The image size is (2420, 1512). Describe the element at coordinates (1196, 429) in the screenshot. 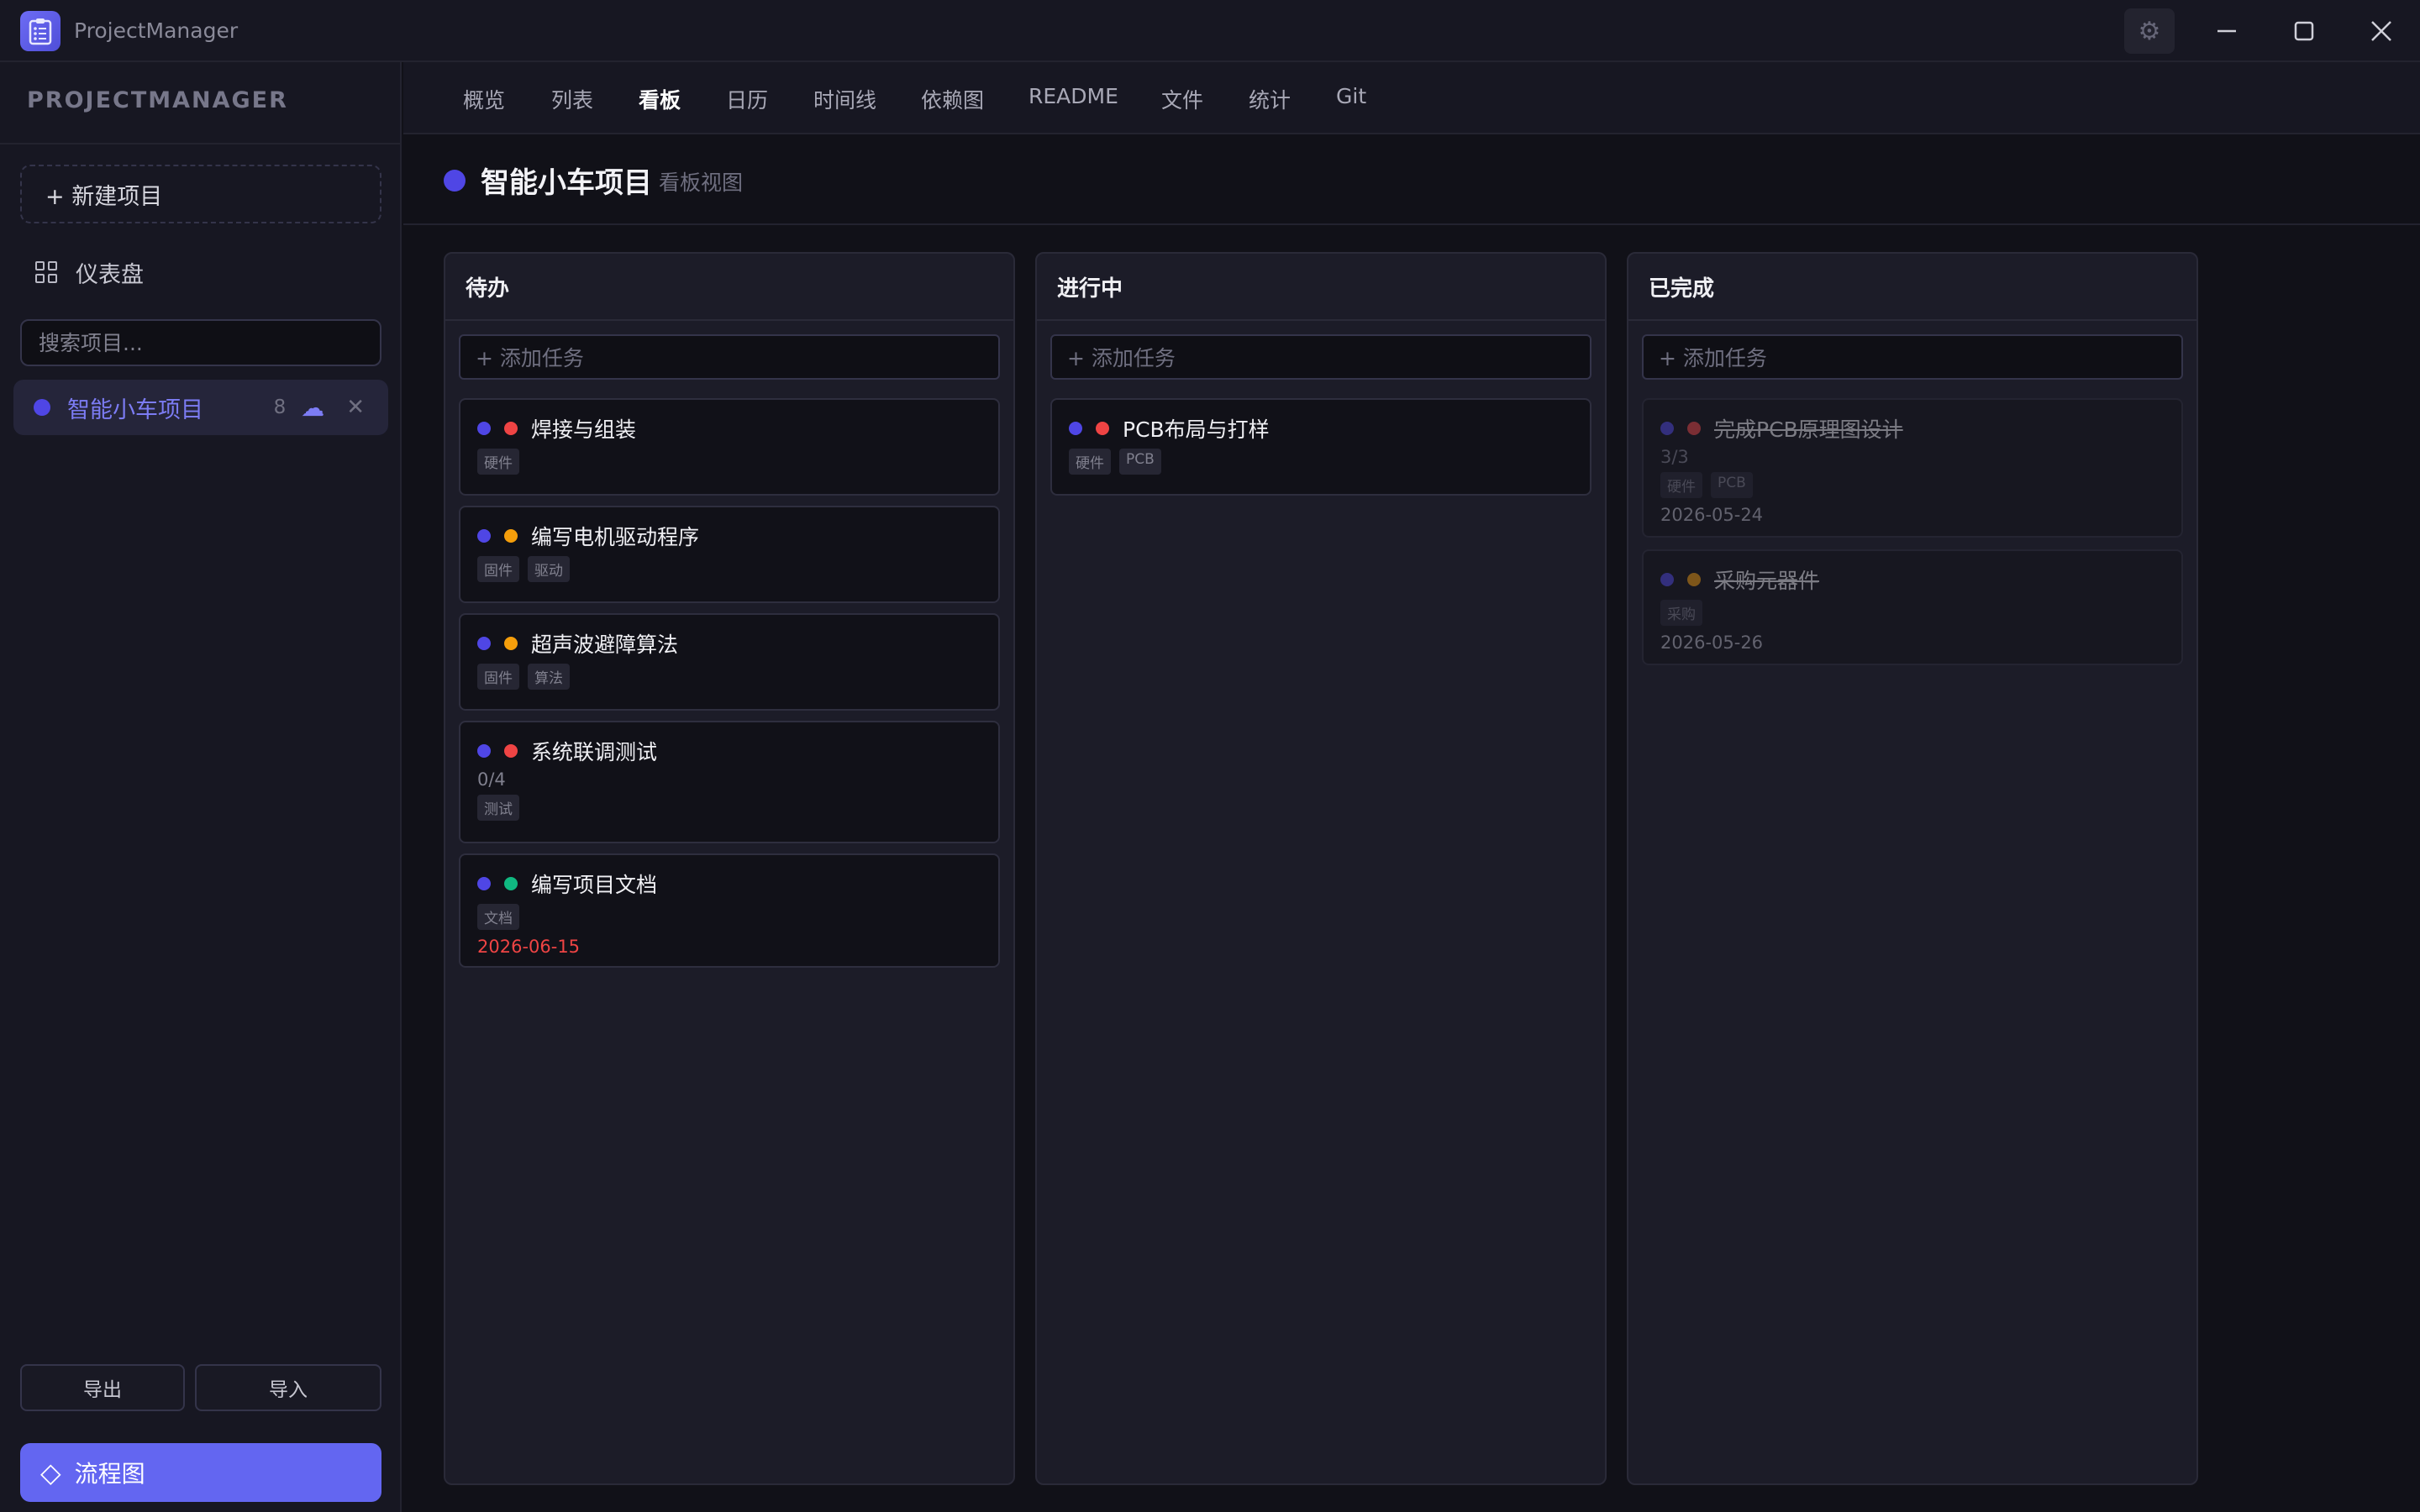

I see `task-title: PCB布局与打样` at that location.